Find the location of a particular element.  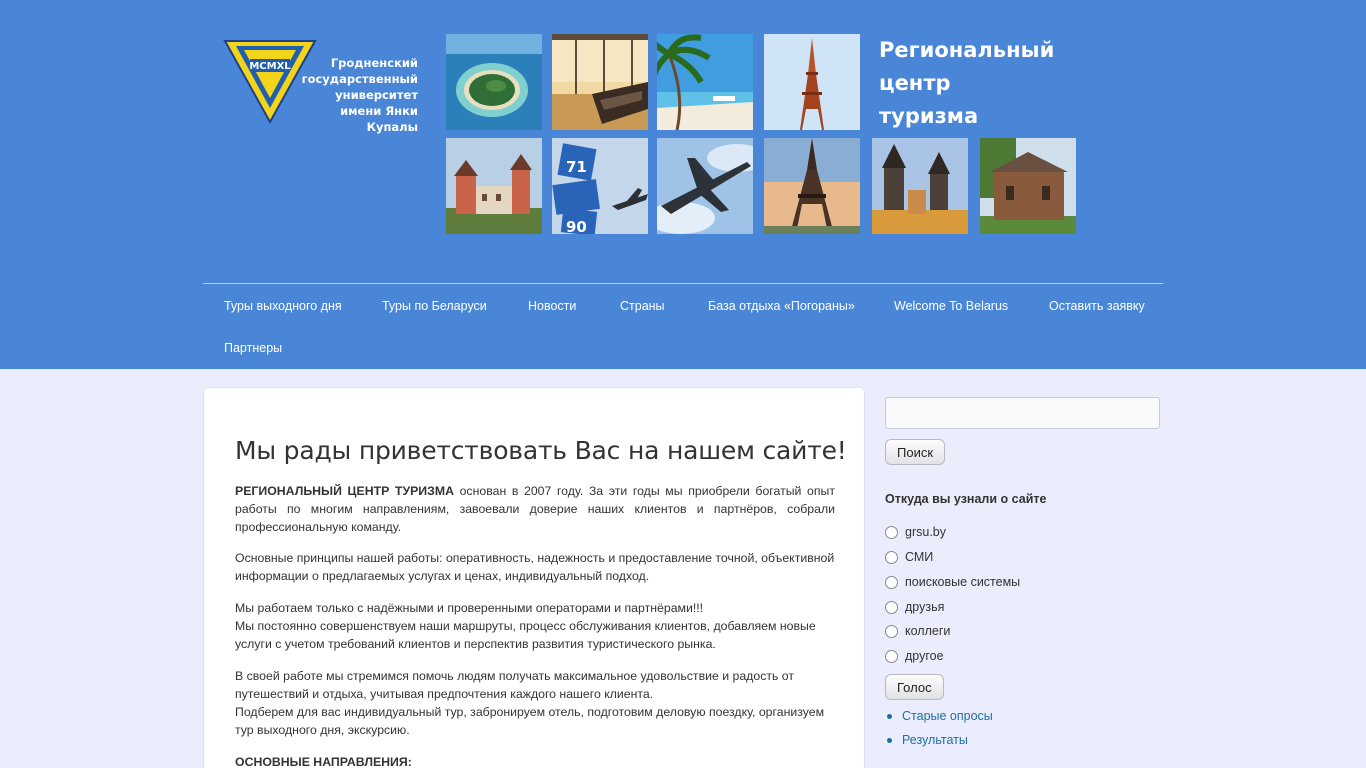

photo-eiffel-tower-sky is located at coordinates (812, 82).